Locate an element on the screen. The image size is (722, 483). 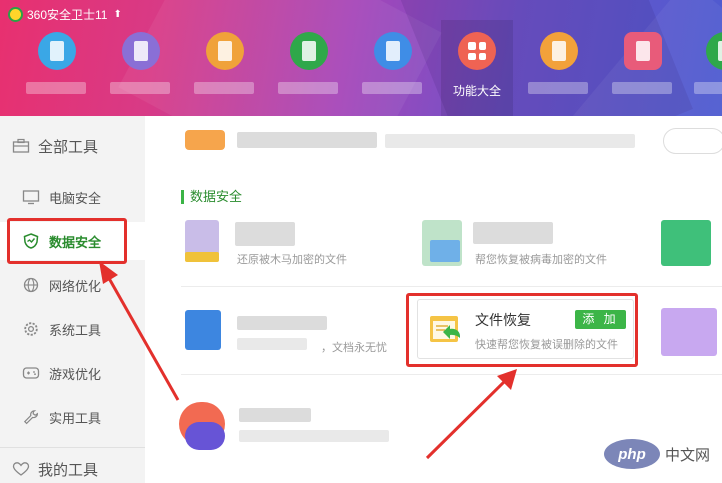
sidebar-item-computer-security: 电脑安全 is located at coordinates (72, 197).